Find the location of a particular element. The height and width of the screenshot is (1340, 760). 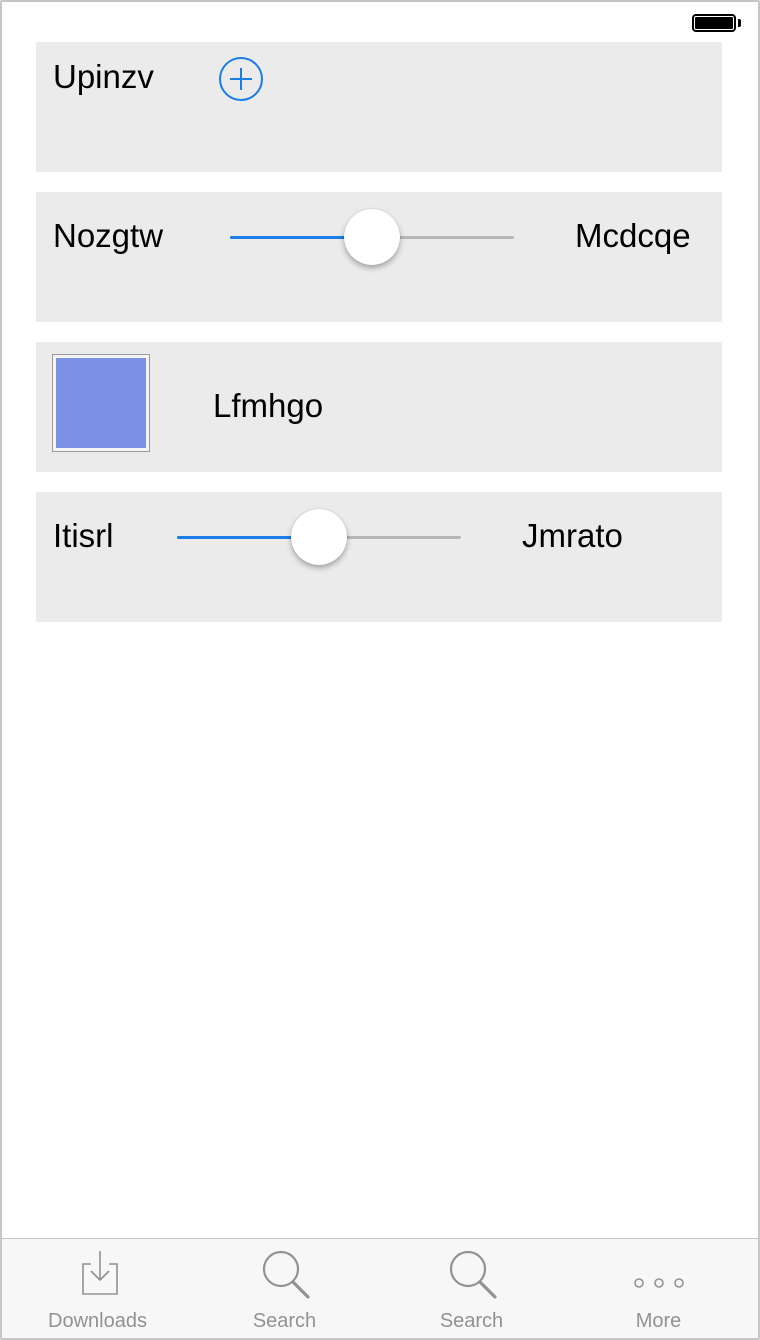

download-icon is located at coordinates (99, 1273).